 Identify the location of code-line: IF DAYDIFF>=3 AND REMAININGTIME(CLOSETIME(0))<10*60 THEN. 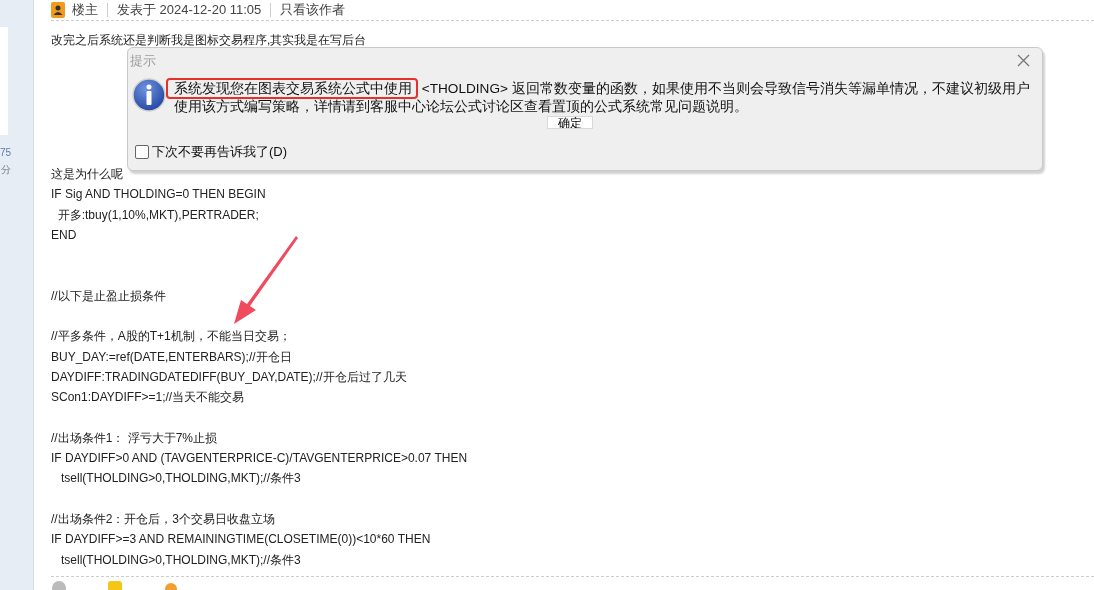
(241, 540).